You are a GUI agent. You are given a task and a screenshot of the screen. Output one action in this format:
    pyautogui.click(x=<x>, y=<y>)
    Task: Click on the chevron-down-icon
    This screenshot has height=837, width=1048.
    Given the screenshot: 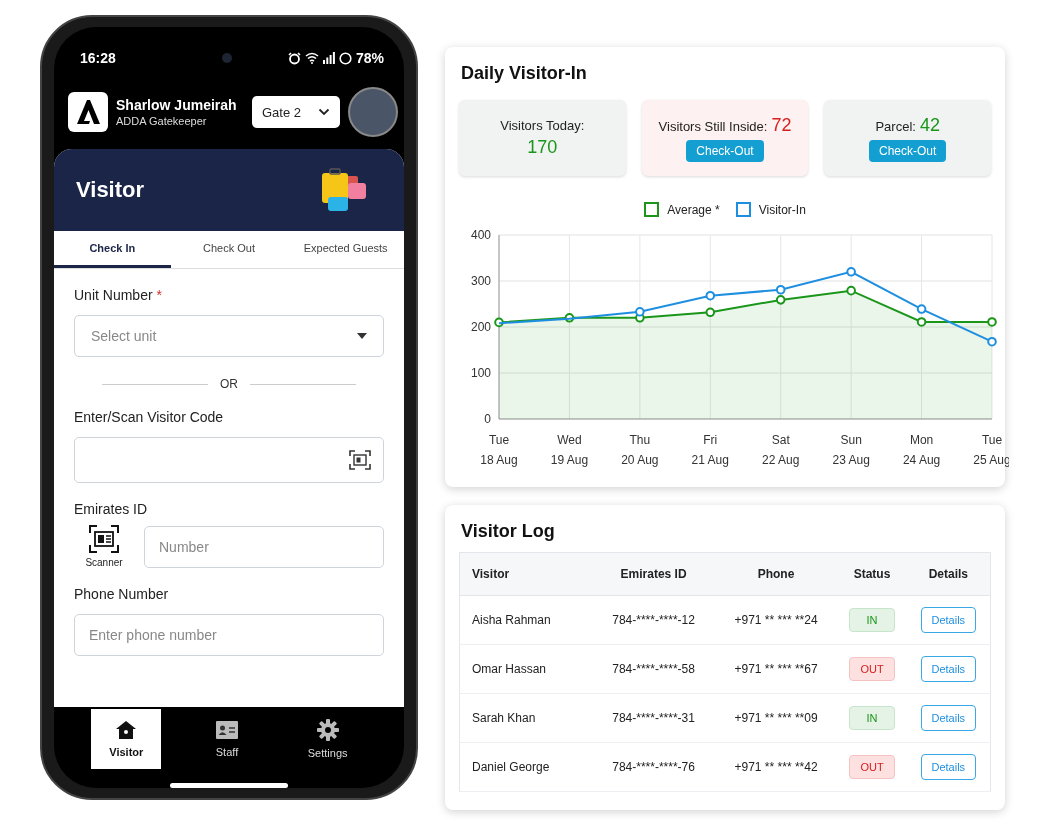 What is the action you would take?
    pyautogui.click(x=324, y=112)
    